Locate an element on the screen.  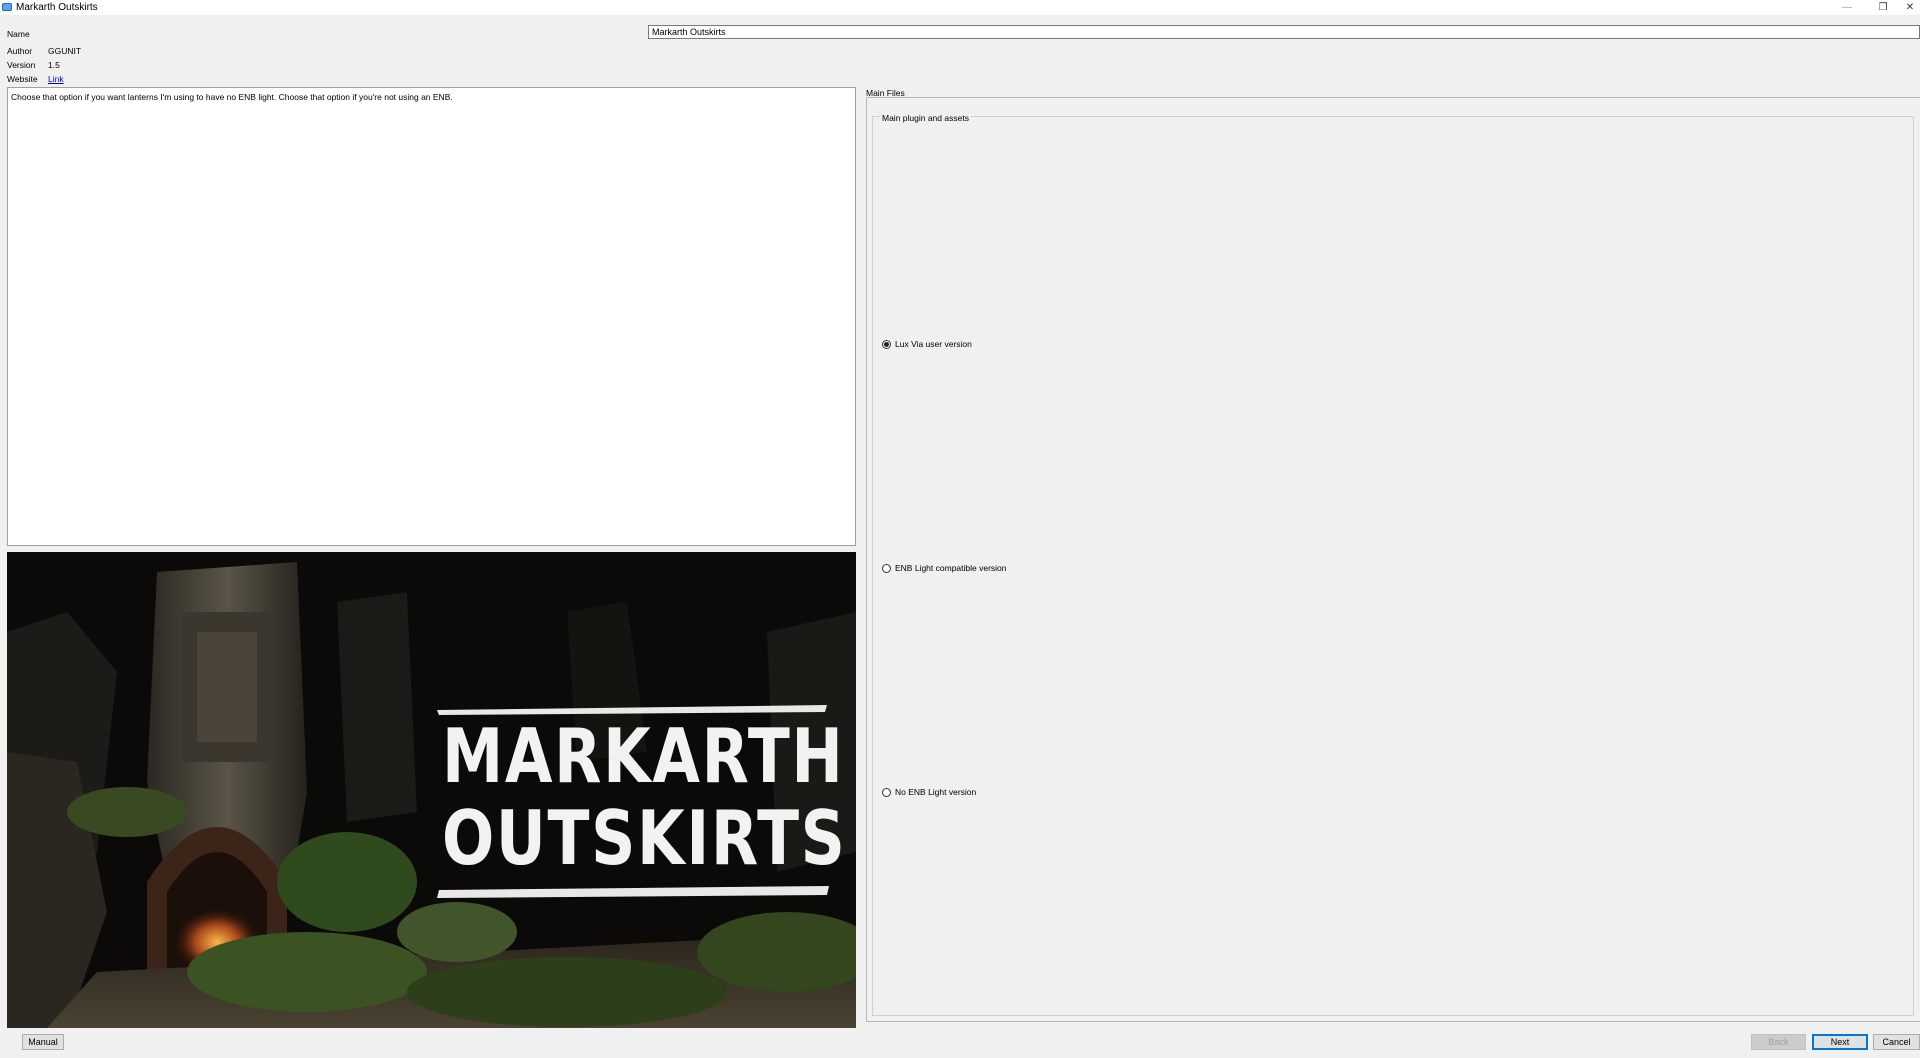
cancel-button: Cancel is located at coordinates (1896, 1042).